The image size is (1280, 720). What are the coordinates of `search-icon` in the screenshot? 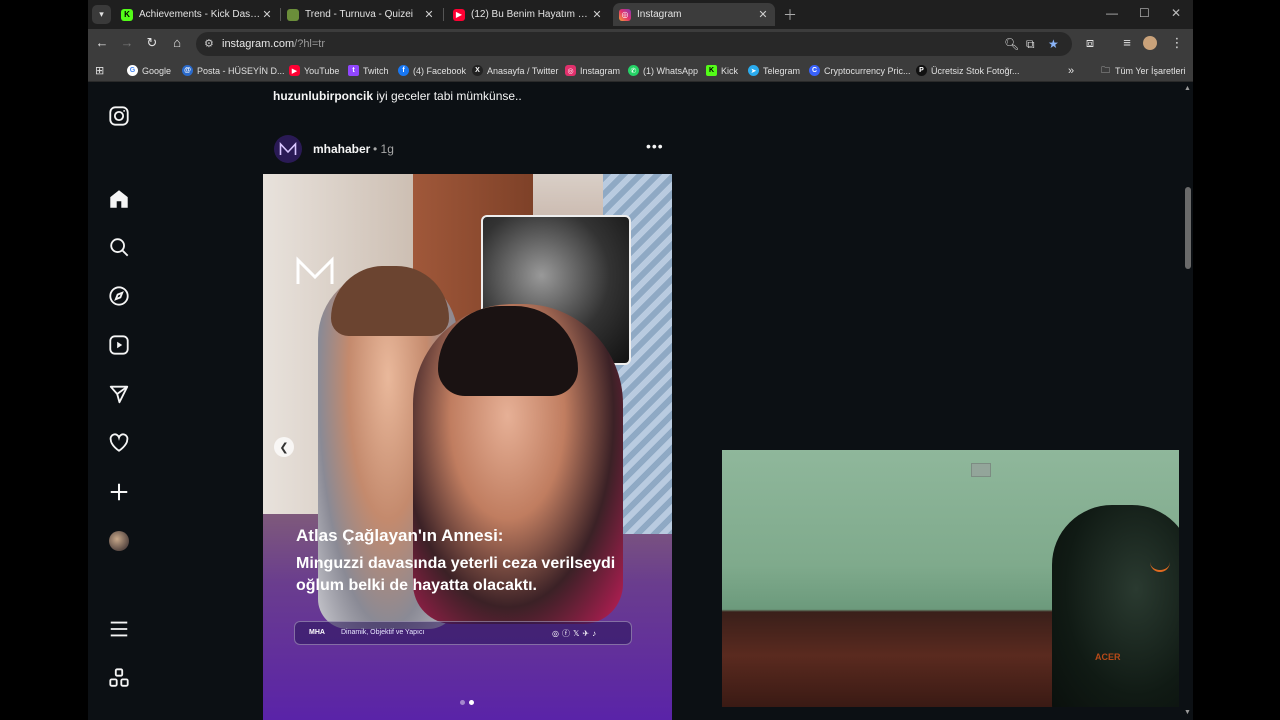 It's located at (119, 247).